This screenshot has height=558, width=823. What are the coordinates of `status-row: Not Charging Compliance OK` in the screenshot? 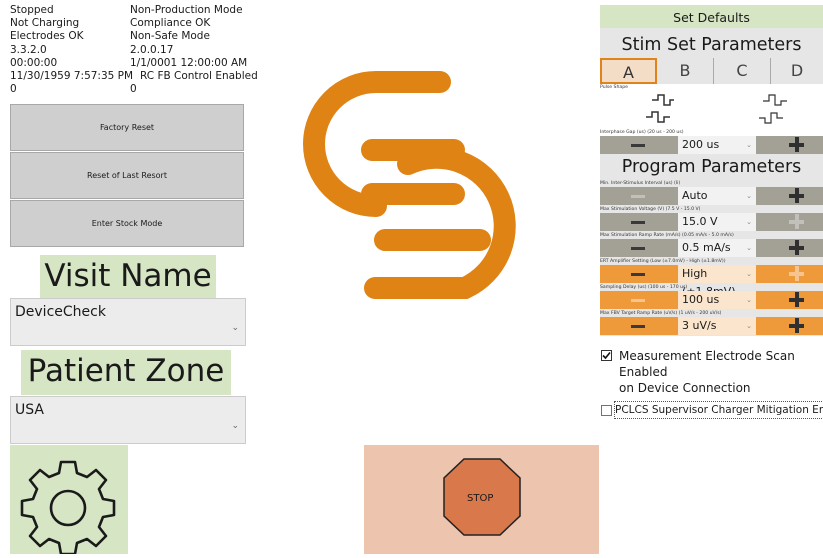 It's located at (140, 23).